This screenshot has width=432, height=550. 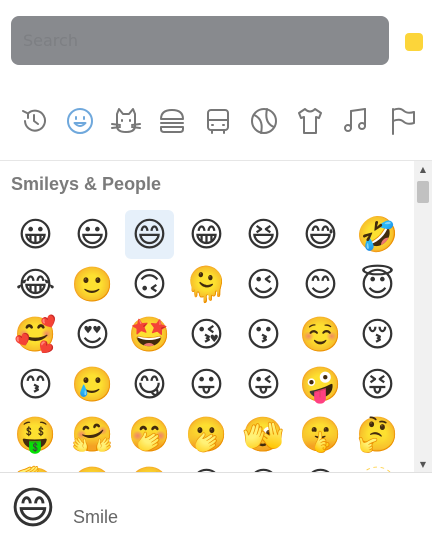 What do you see at coordinates (263, 434) in the screenshot?
I see `emoji-cell: 🫣` at bounding box center [263, 434].